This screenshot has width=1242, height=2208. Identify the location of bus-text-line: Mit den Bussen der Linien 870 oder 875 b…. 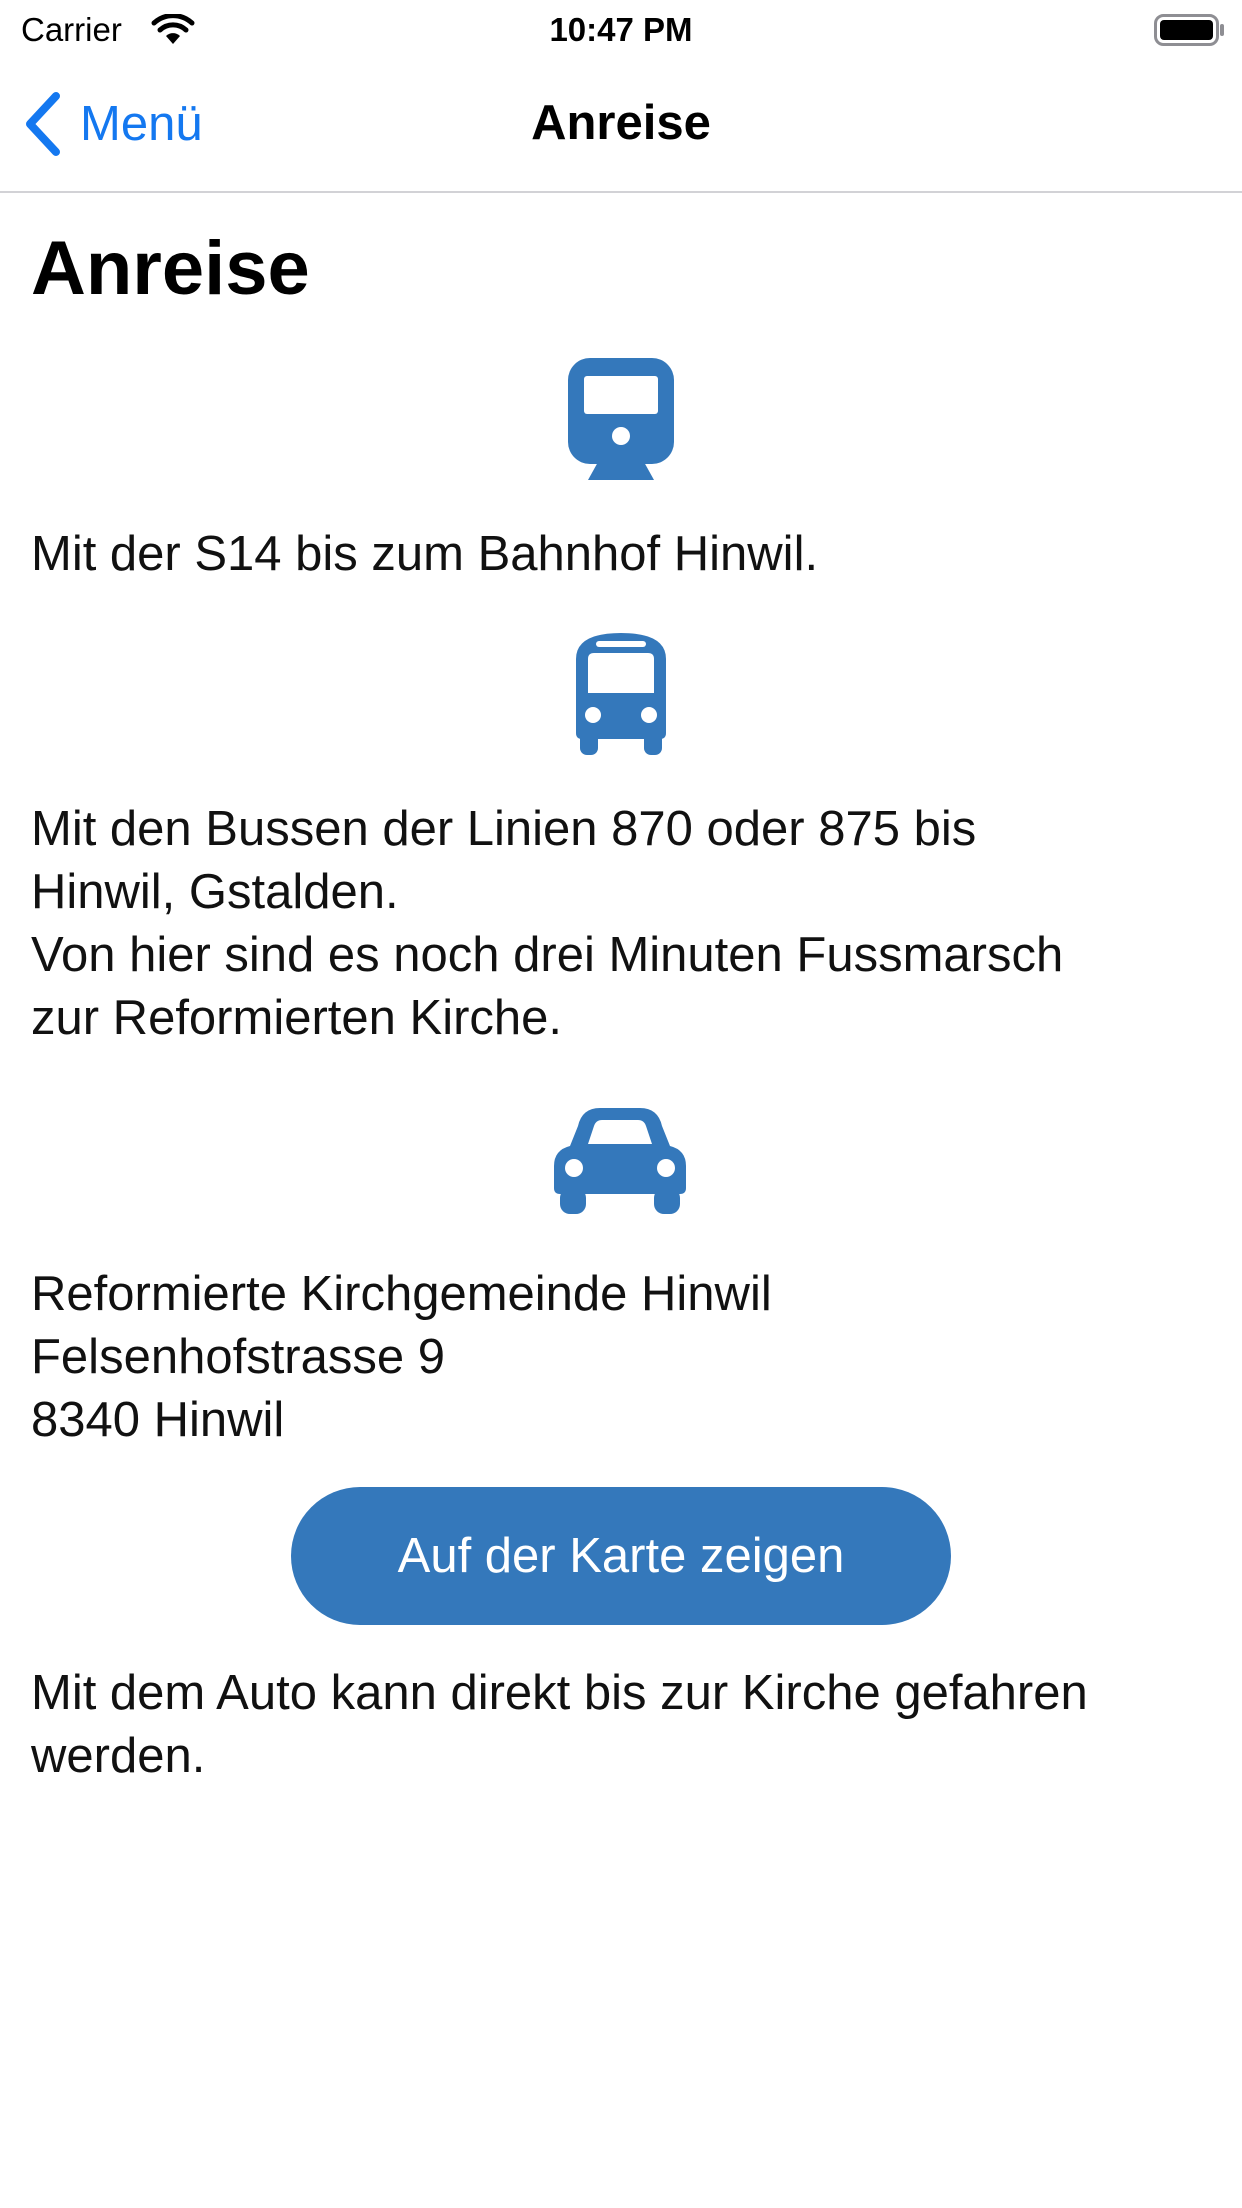
(504, 829).